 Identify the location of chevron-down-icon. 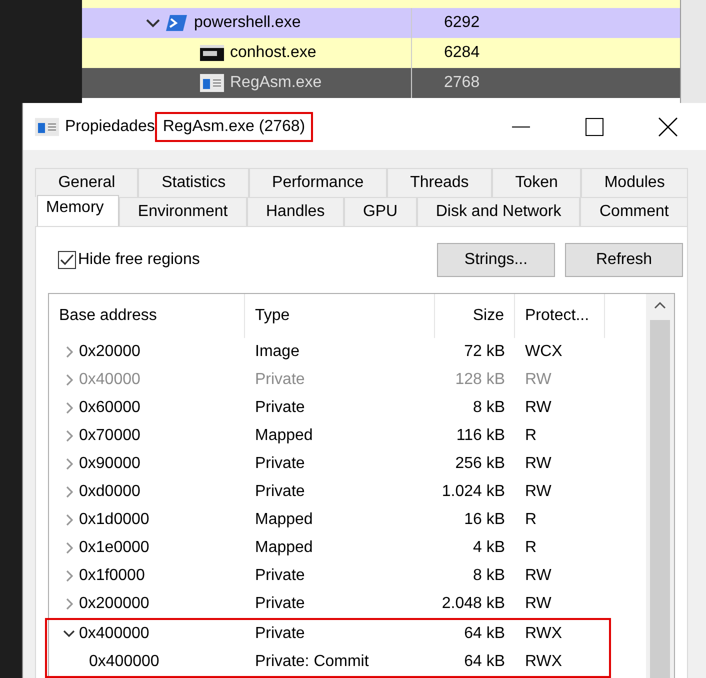
(69, 634).